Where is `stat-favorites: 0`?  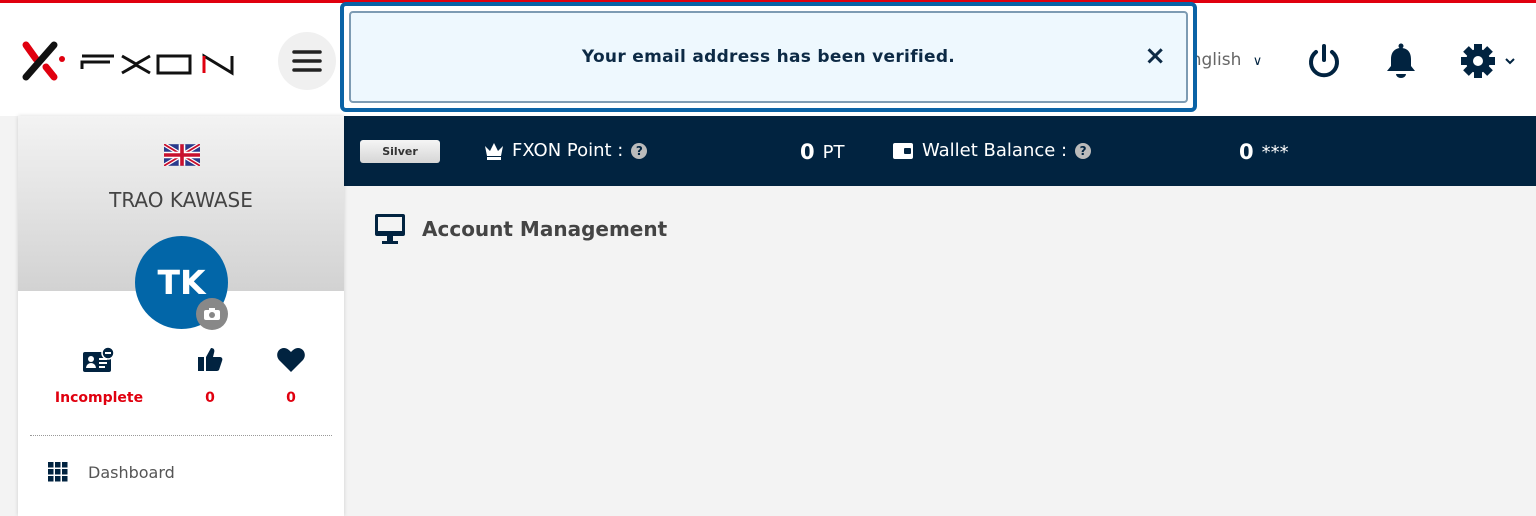 stat-favorites: 0 is located at coordinates (291, 376).